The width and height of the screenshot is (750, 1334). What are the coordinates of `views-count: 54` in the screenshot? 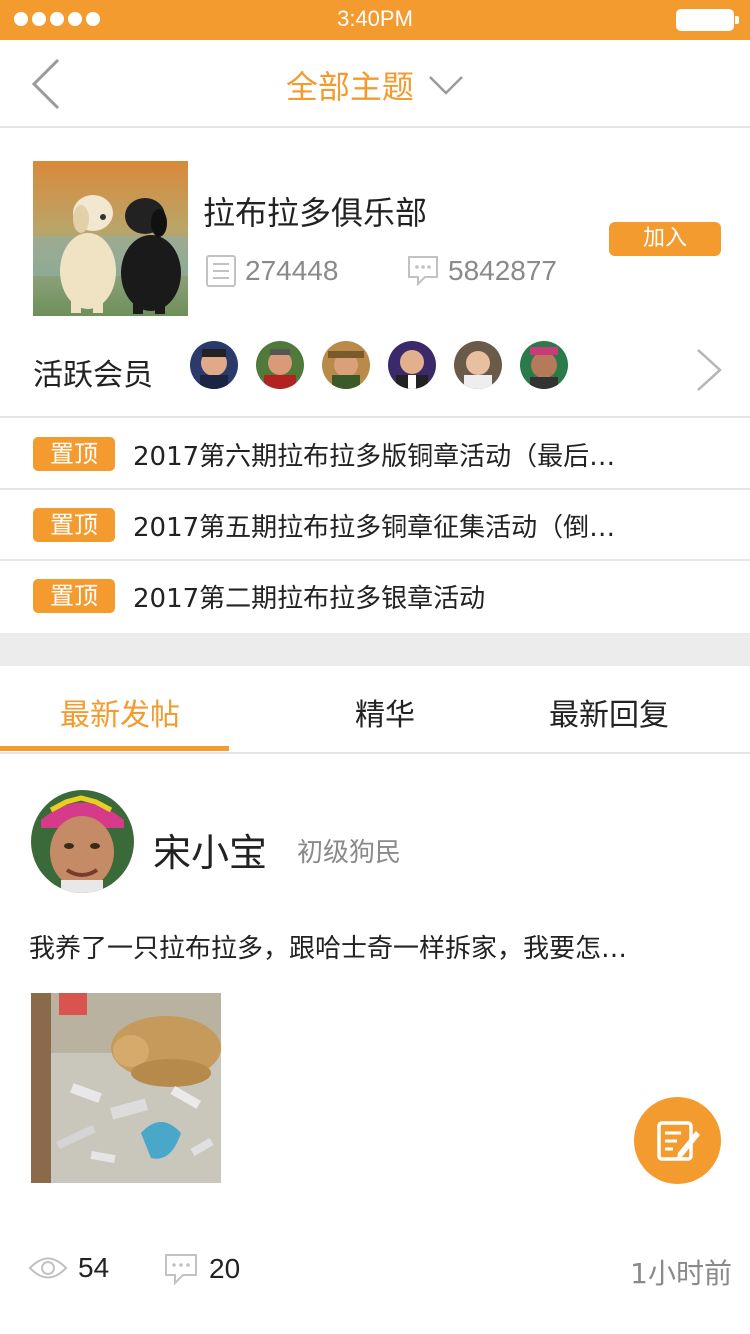 It's located at (94, 1267).